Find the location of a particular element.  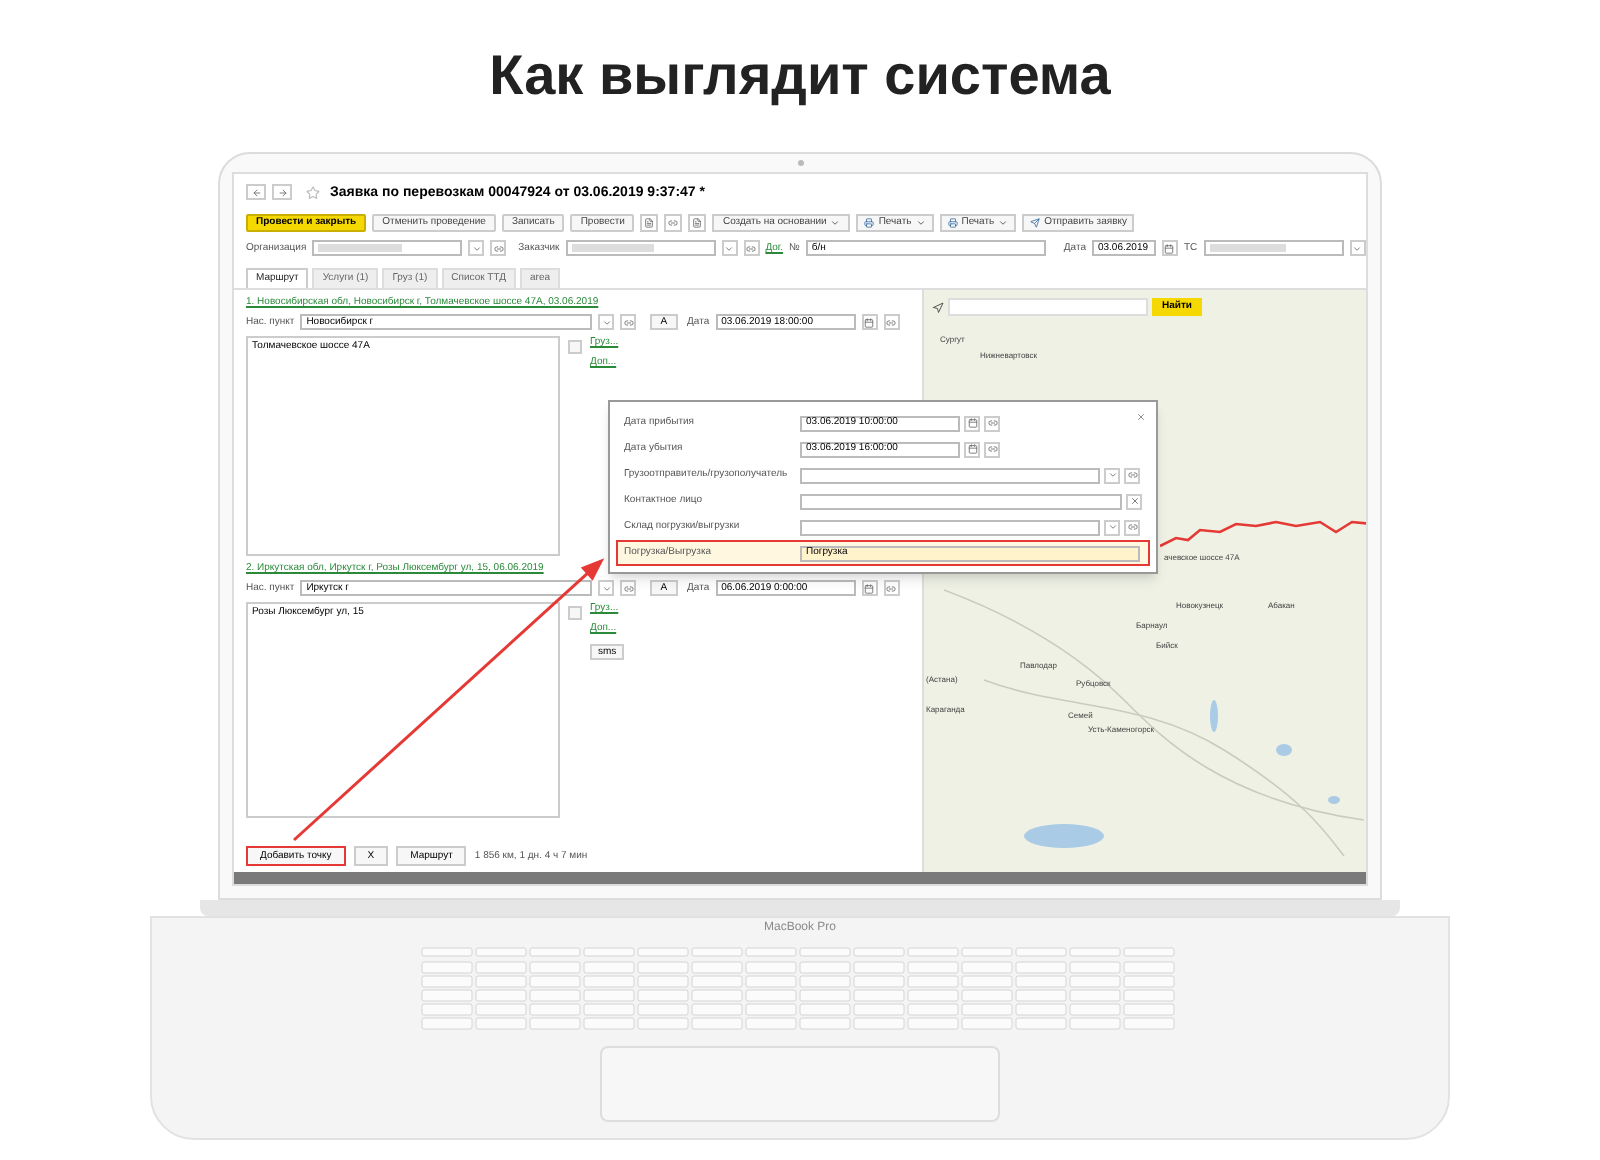

back-icon is located at coordinates (256, 192).